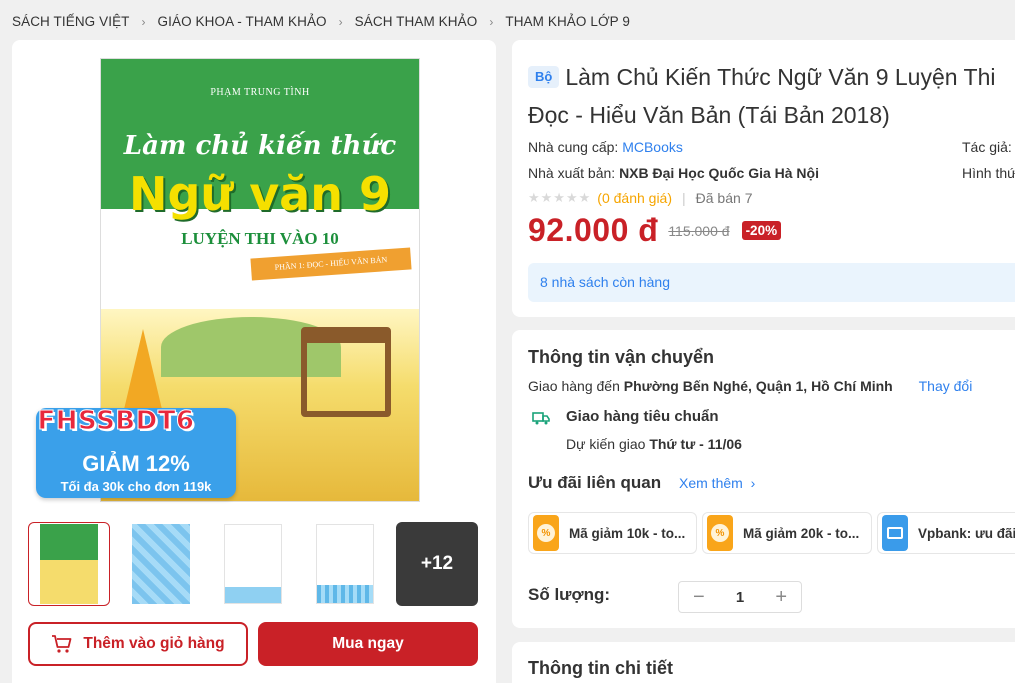 Image resolution: width=1015 pixels, height=683 pixels. What do you see at coordinates (116, 421) in the screenshot?
I see `promo-code: FHSSBDT6` at bounding box center [116, 421].